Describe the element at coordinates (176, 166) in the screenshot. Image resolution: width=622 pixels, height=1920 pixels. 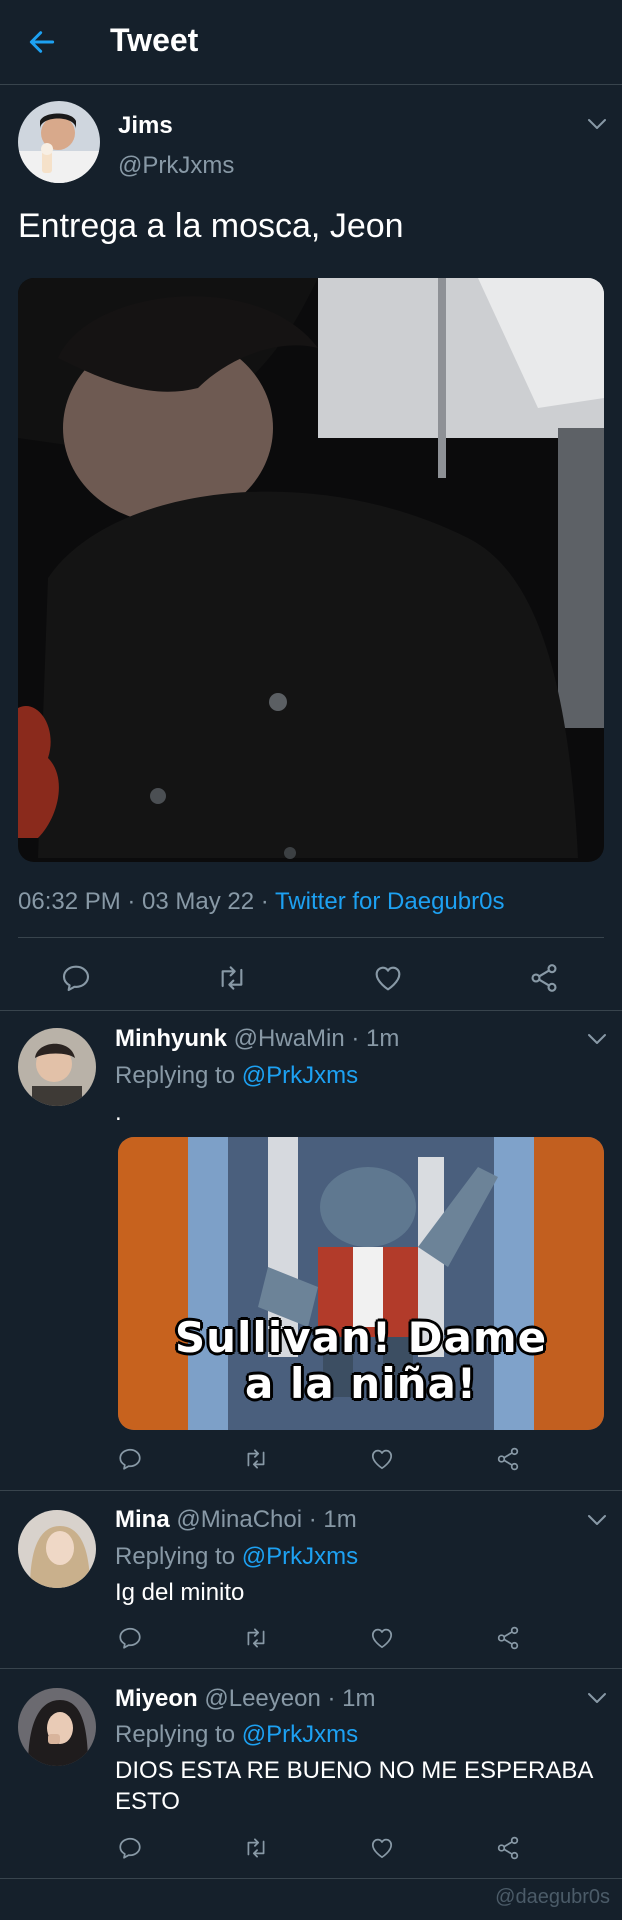
I see `author-handle: @PrkJxms` at that location.